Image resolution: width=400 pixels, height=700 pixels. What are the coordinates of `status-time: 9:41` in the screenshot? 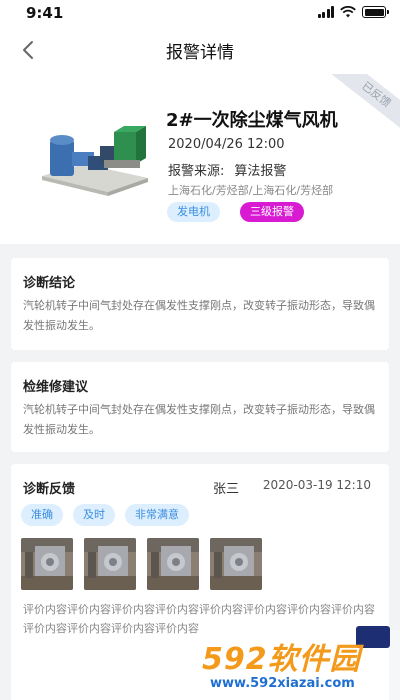 It's located at (45, 13).